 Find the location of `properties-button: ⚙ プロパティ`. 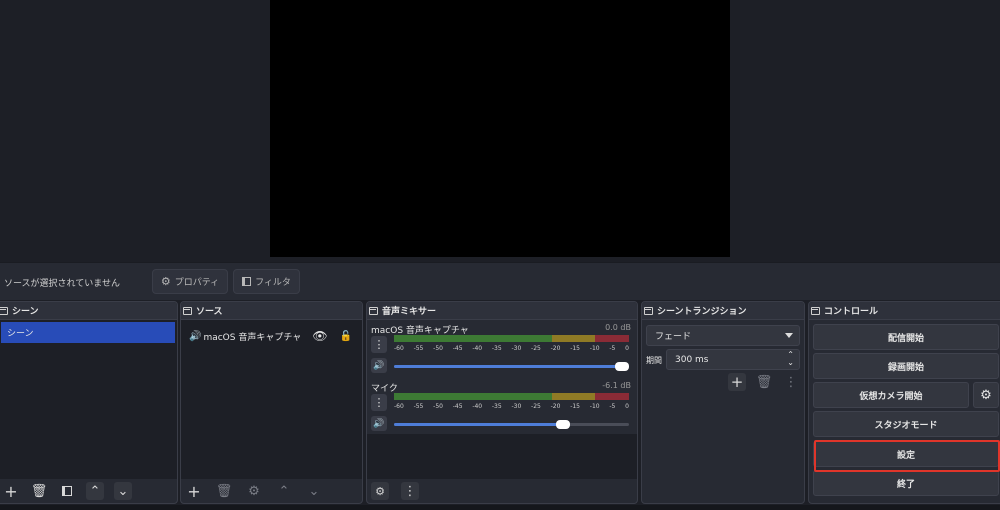

properties-button: ⚙ プロパティ is located at coordinates (190, 281).